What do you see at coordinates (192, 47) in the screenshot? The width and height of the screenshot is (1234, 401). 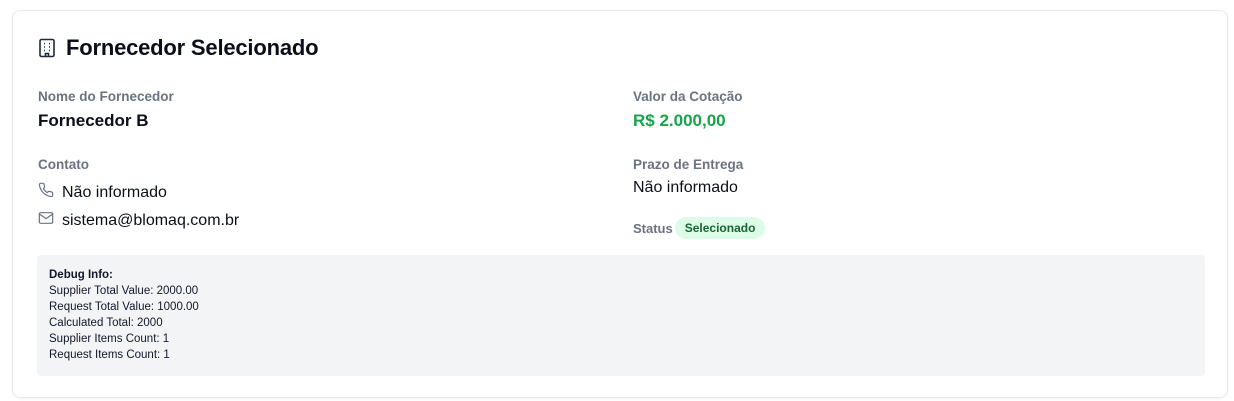 I see `page-title: Fornecedor Selecionado` at bounding box center [192, 47].